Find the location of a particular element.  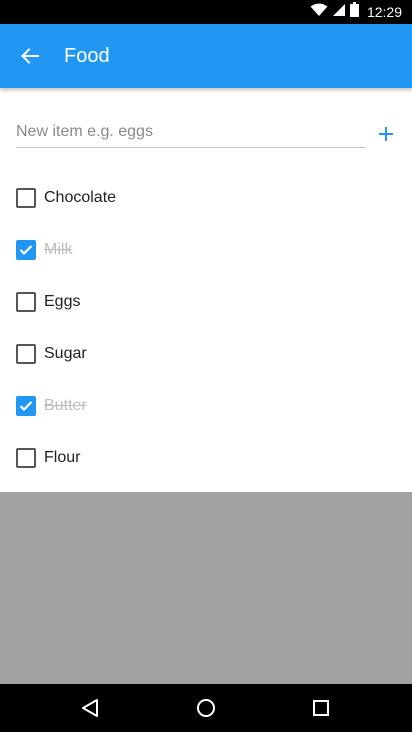

nav-home-button is located at coordinates (206, 708).